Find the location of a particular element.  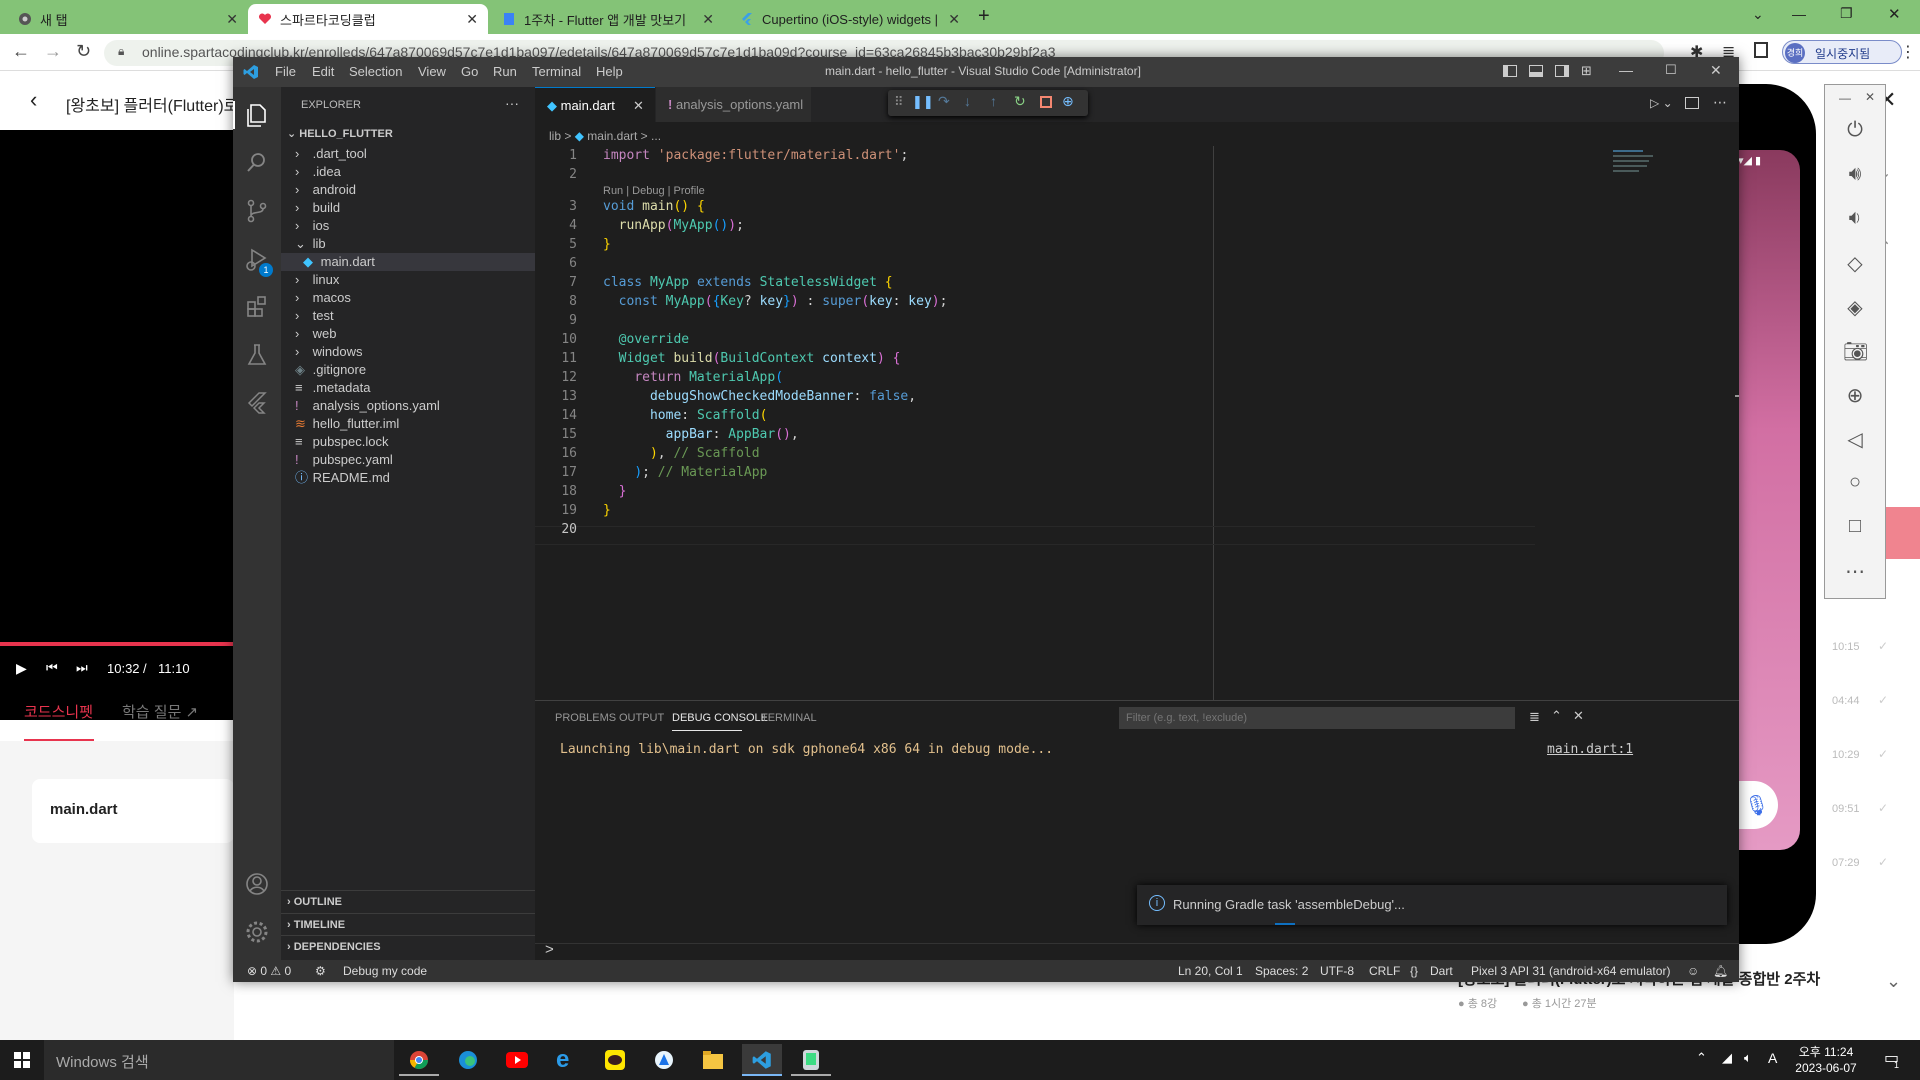

code-line: debugShowCheckedModeBanner: false, is located at coordinates (759, 396).